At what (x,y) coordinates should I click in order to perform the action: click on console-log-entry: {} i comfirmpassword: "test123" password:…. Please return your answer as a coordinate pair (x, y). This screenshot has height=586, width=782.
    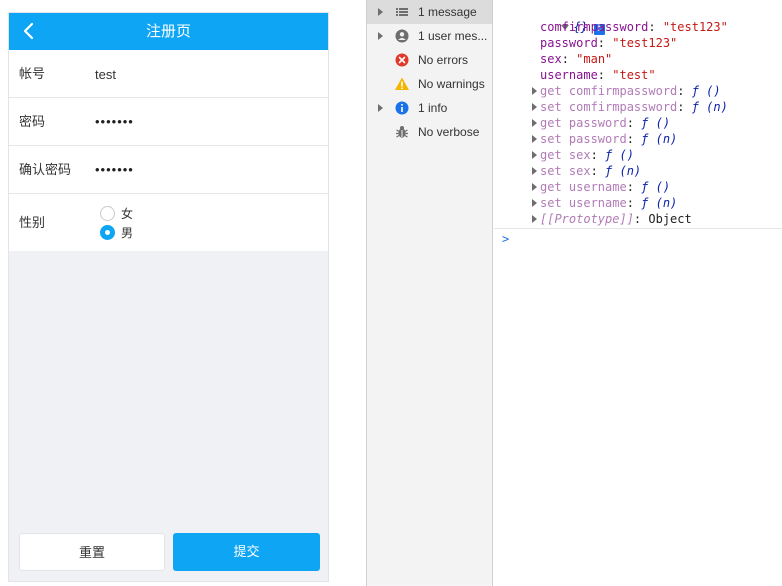
    Looking at the image, I should click on (638, 114).